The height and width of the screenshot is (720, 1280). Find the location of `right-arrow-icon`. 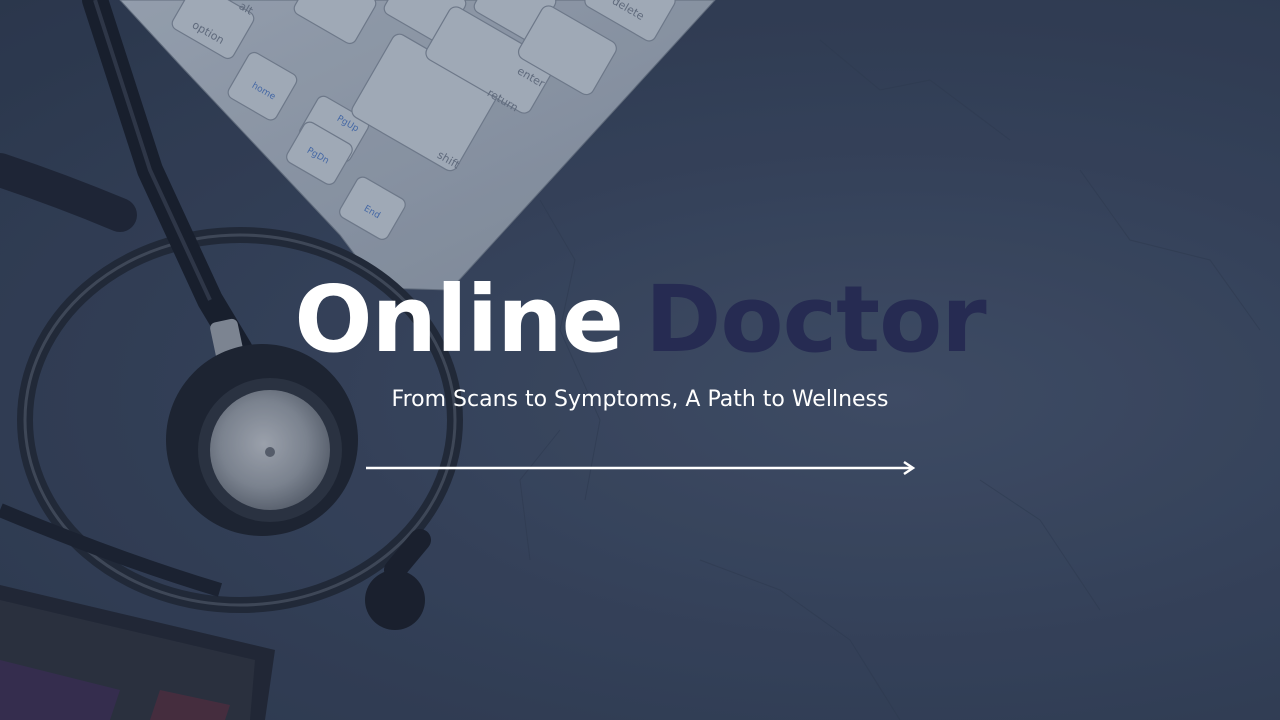

right-arrow-icon is located at coordinates (641, 468).